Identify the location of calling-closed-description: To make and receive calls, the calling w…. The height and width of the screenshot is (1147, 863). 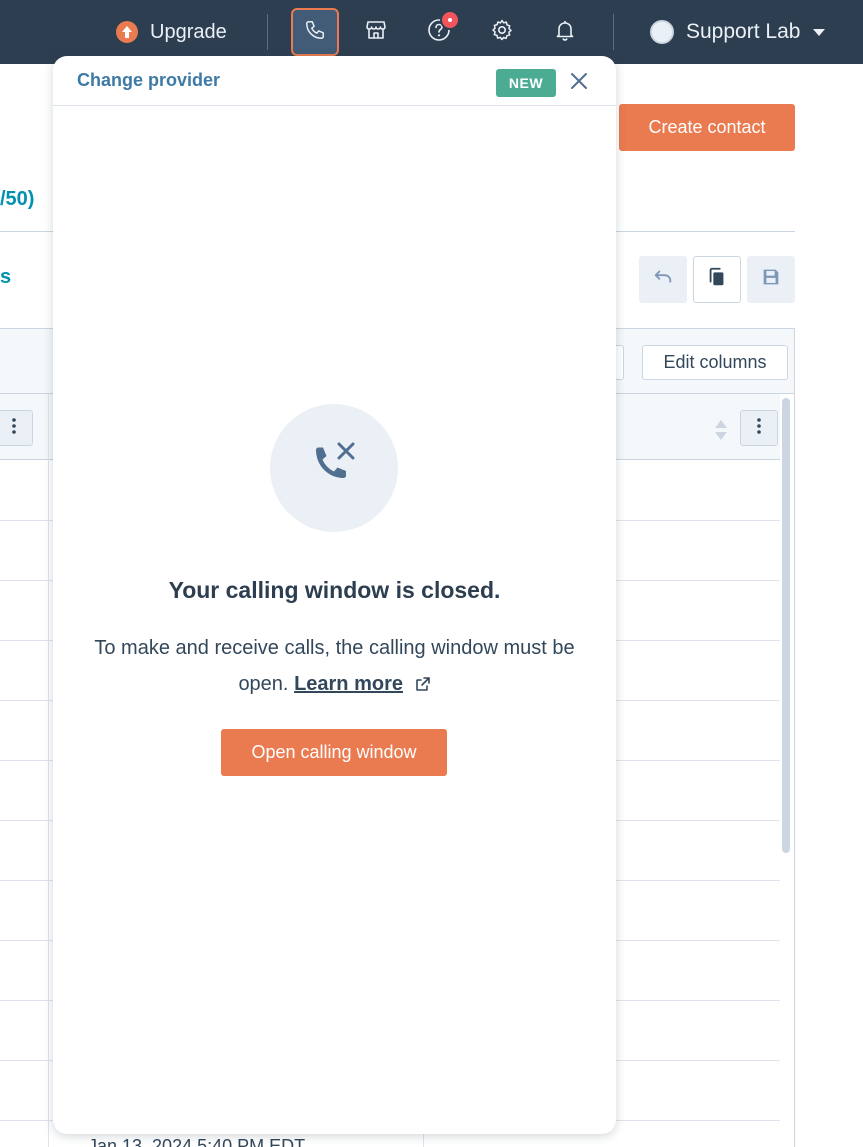
(334, 667).